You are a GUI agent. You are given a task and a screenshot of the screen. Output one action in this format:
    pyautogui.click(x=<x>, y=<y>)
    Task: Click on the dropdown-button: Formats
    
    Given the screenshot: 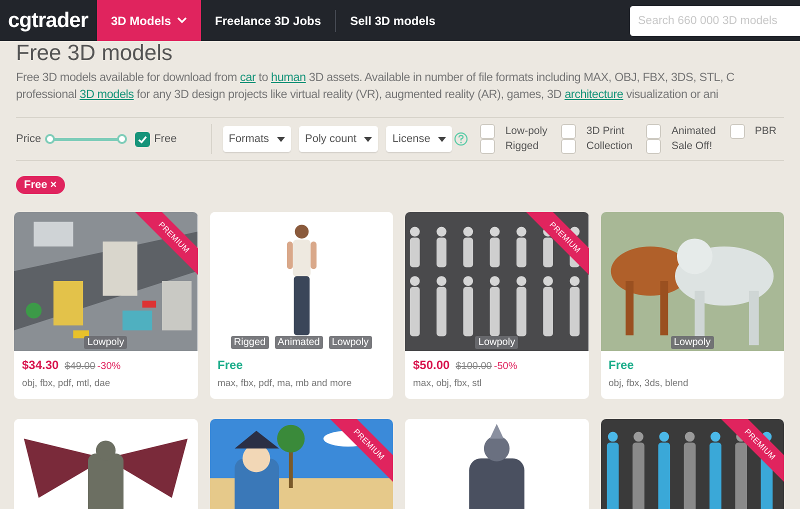 What is the action you would take?
    pyautogui.click(x=257, y=139)
    